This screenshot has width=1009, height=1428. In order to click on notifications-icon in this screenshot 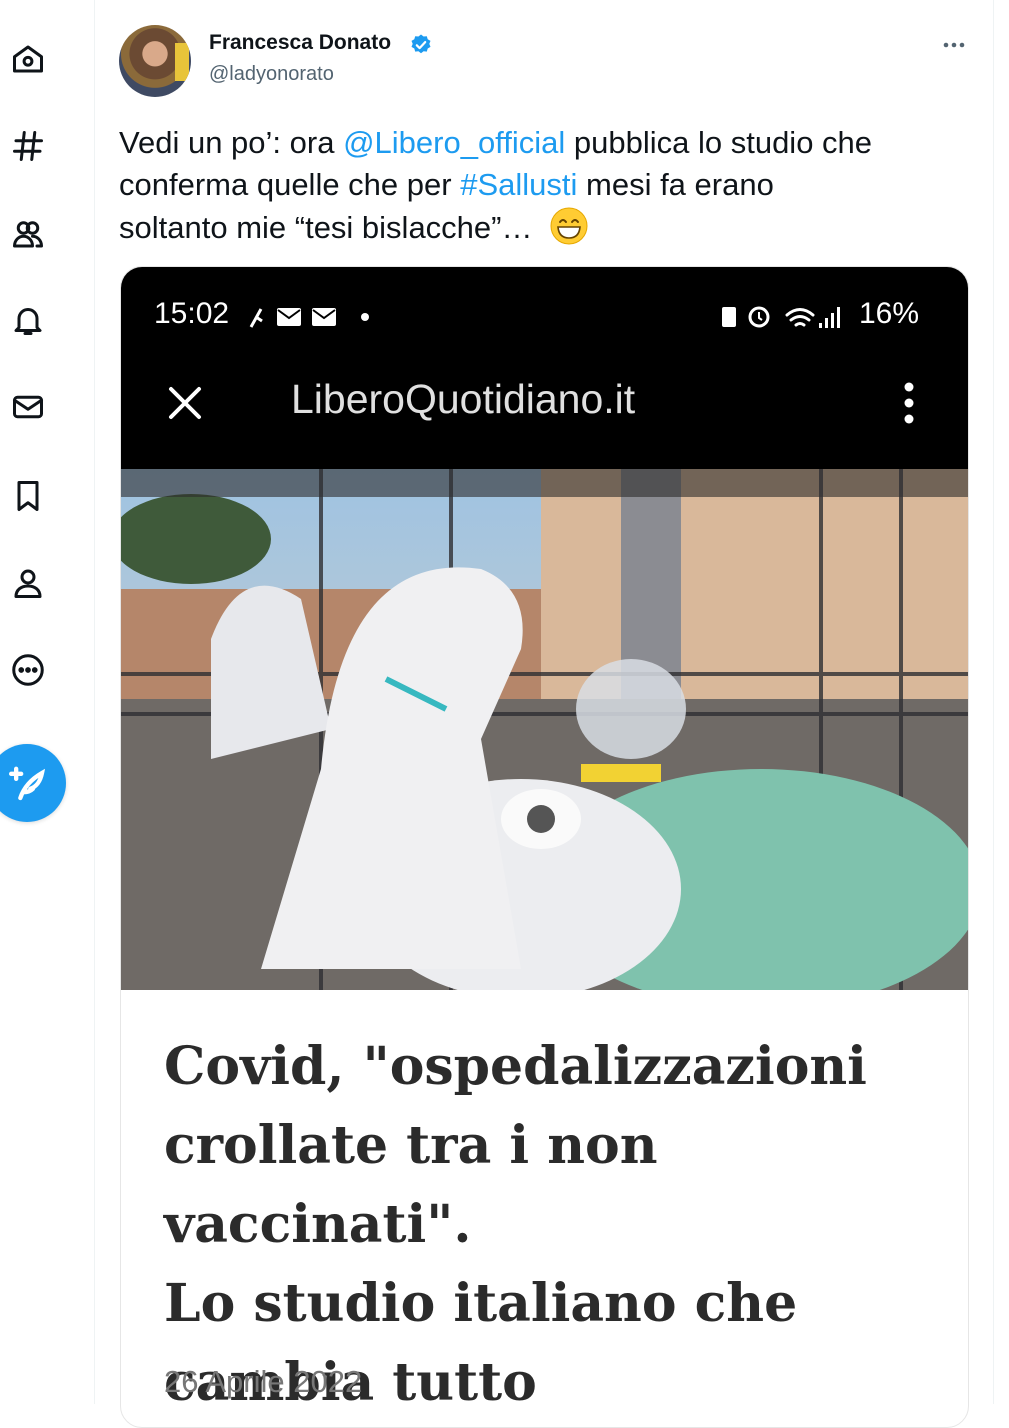, I will do `click(28, 320)`.